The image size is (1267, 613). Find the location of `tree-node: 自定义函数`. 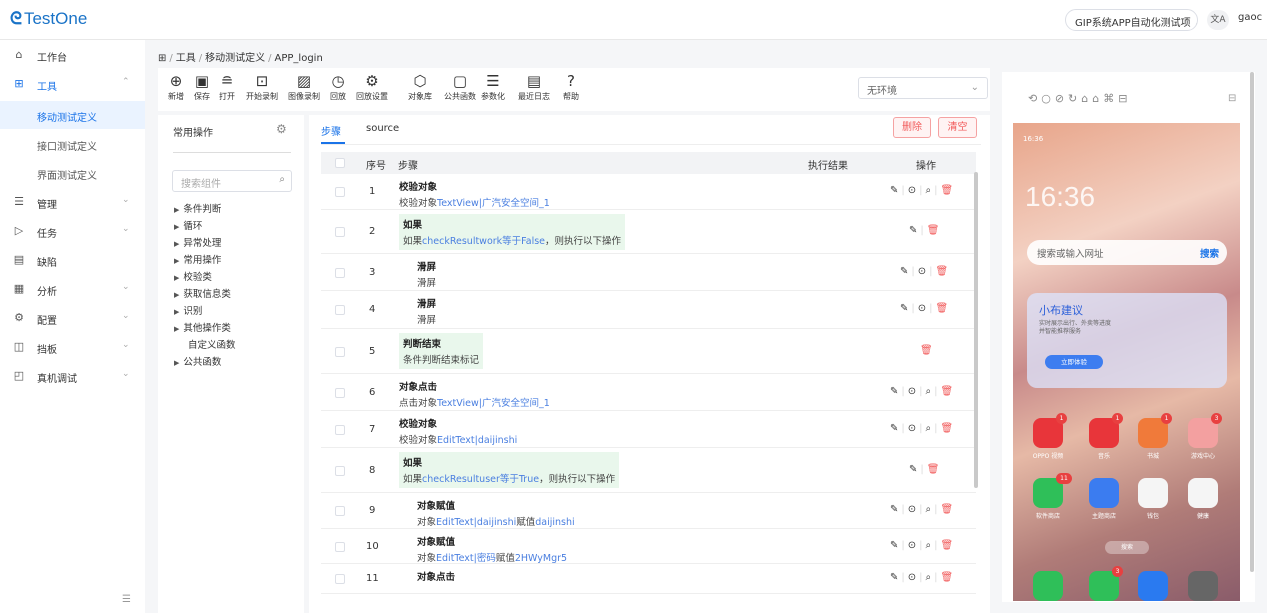

tree-node: 自定义函数 is located at coordinates (212, 344).